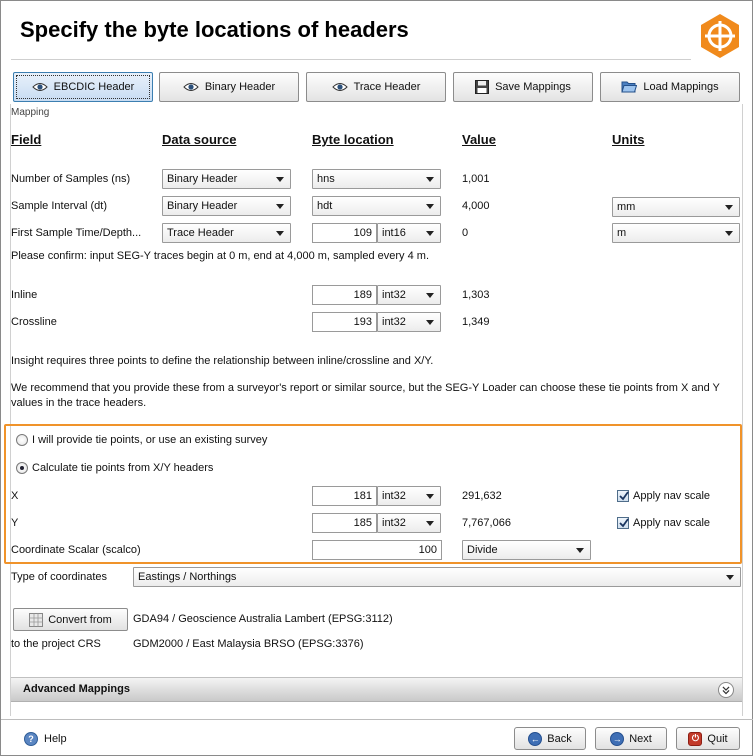 The height and width of the screenshot is (756, 753). I want to click on x-apply-nav-scale-checkbox, so click(623, 496).